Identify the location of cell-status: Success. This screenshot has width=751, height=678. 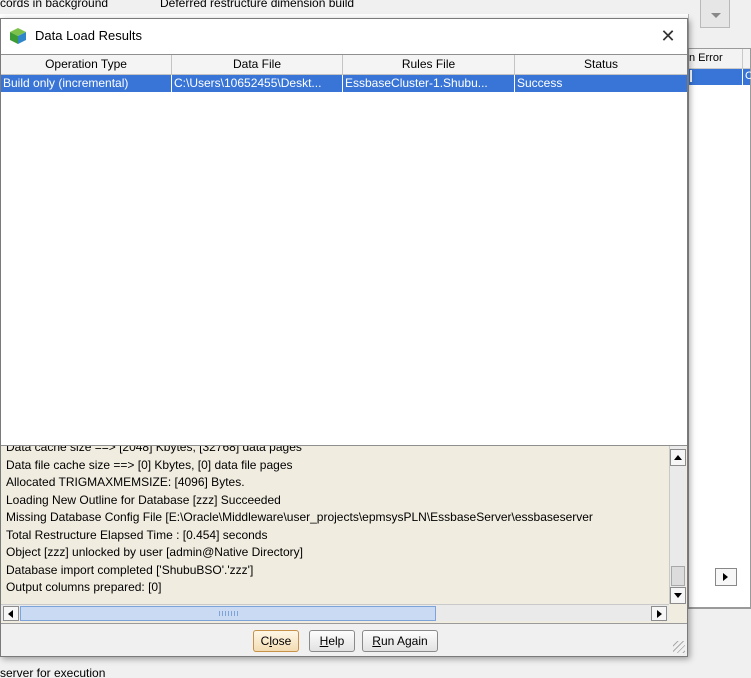
(540, 83).